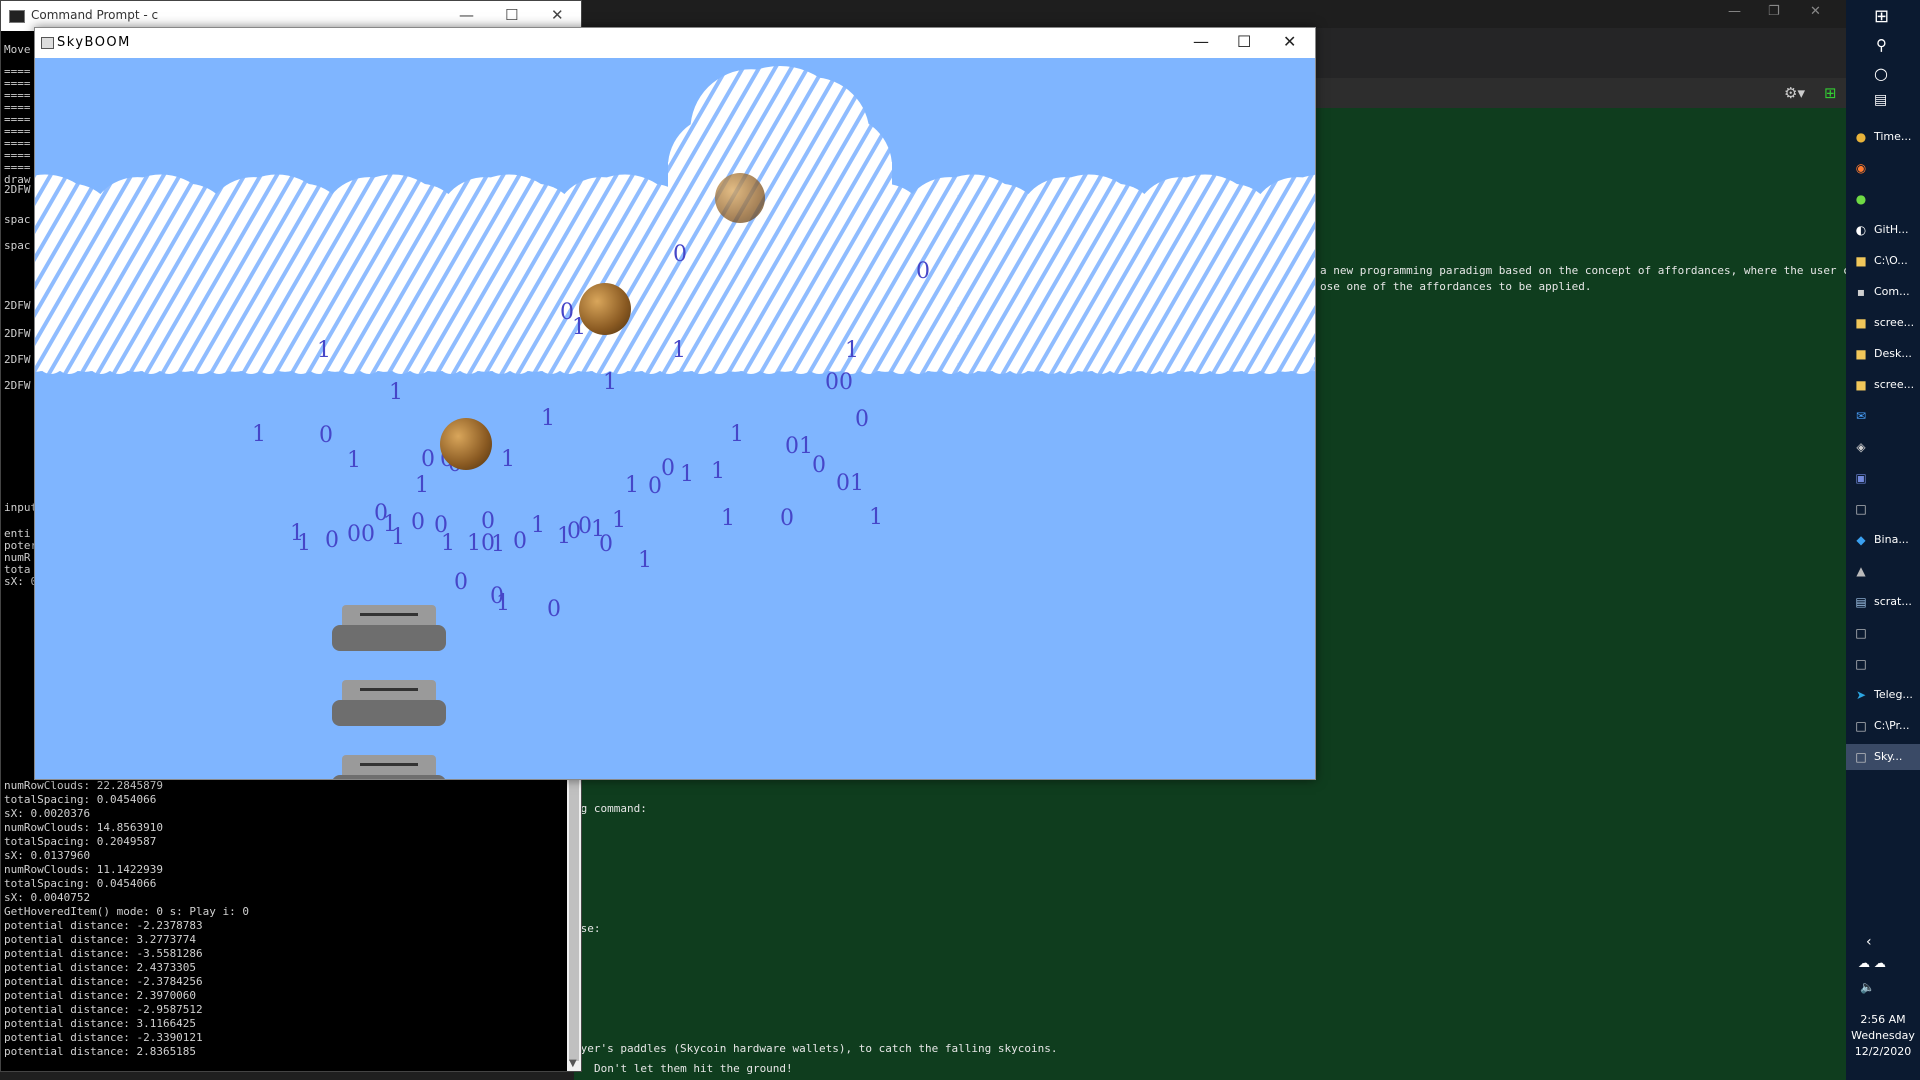 The width and height of the screenshot is (1920, 1080). What do you see at coordinates (1883, 1051) in the screenshot?
I see `clock-date: 12/2/2020` at bounding box center [1883, 1051].